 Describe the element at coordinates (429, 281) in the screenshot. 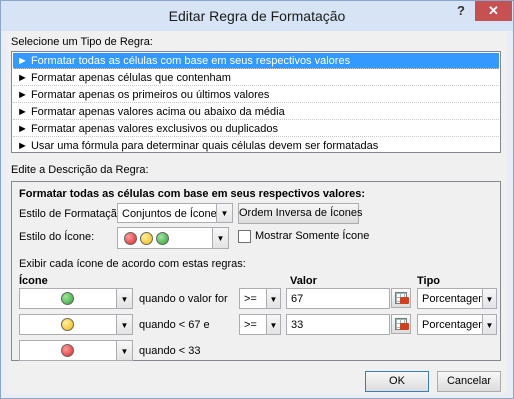

I see `type-column-header: Tipo` at that location.